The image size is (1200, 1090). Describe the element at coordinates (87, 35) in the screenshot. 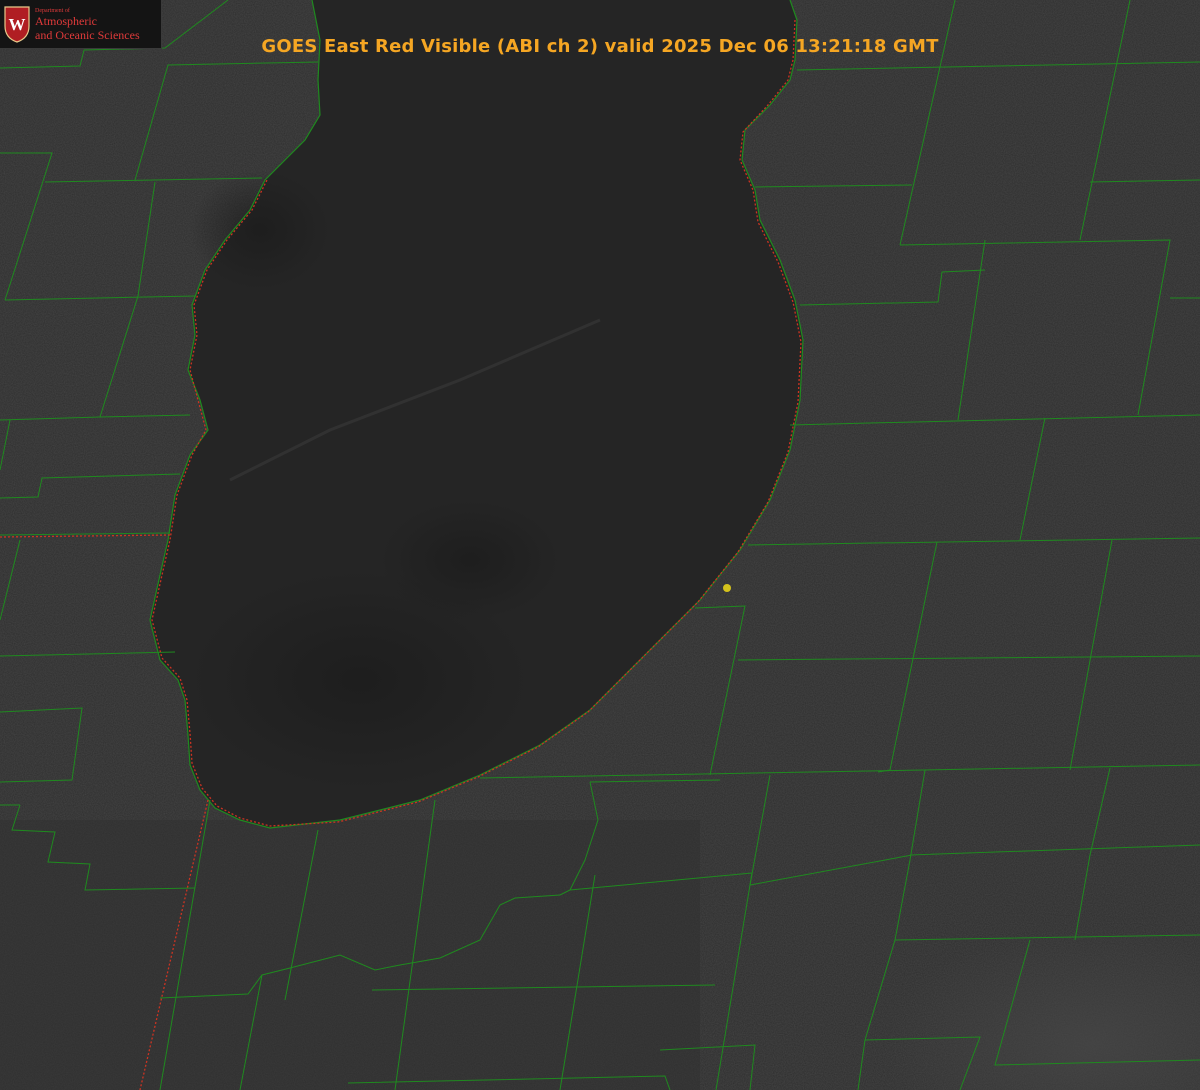

I see `logo-line2-text: and Oceanic Sciences` at that location.